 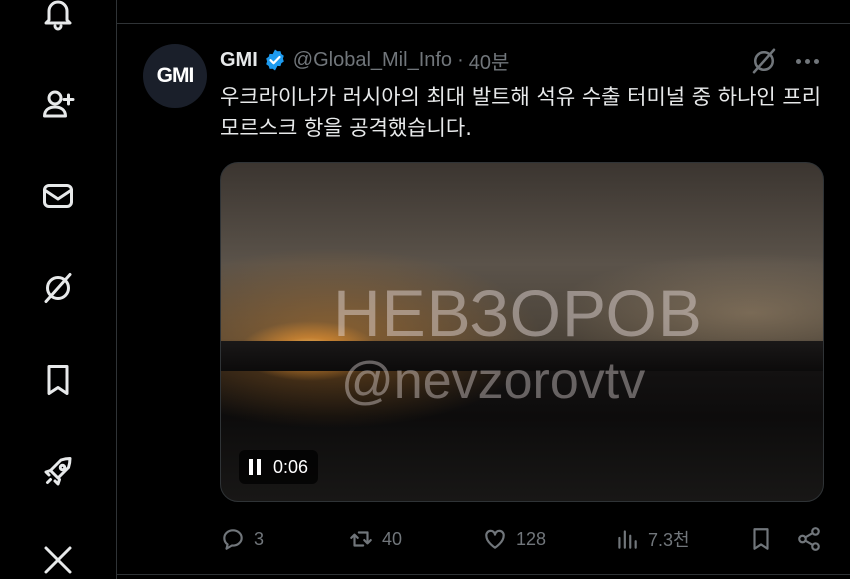 I want to click on video-duration: 0:06, so click(x=291, y=466).